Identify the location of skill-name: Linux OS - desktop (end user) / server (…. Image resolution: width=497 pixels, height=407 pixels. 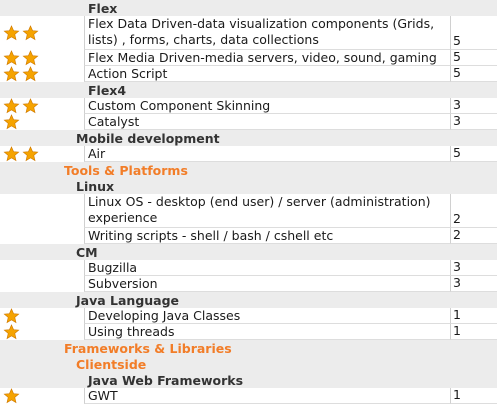
(267, 211).